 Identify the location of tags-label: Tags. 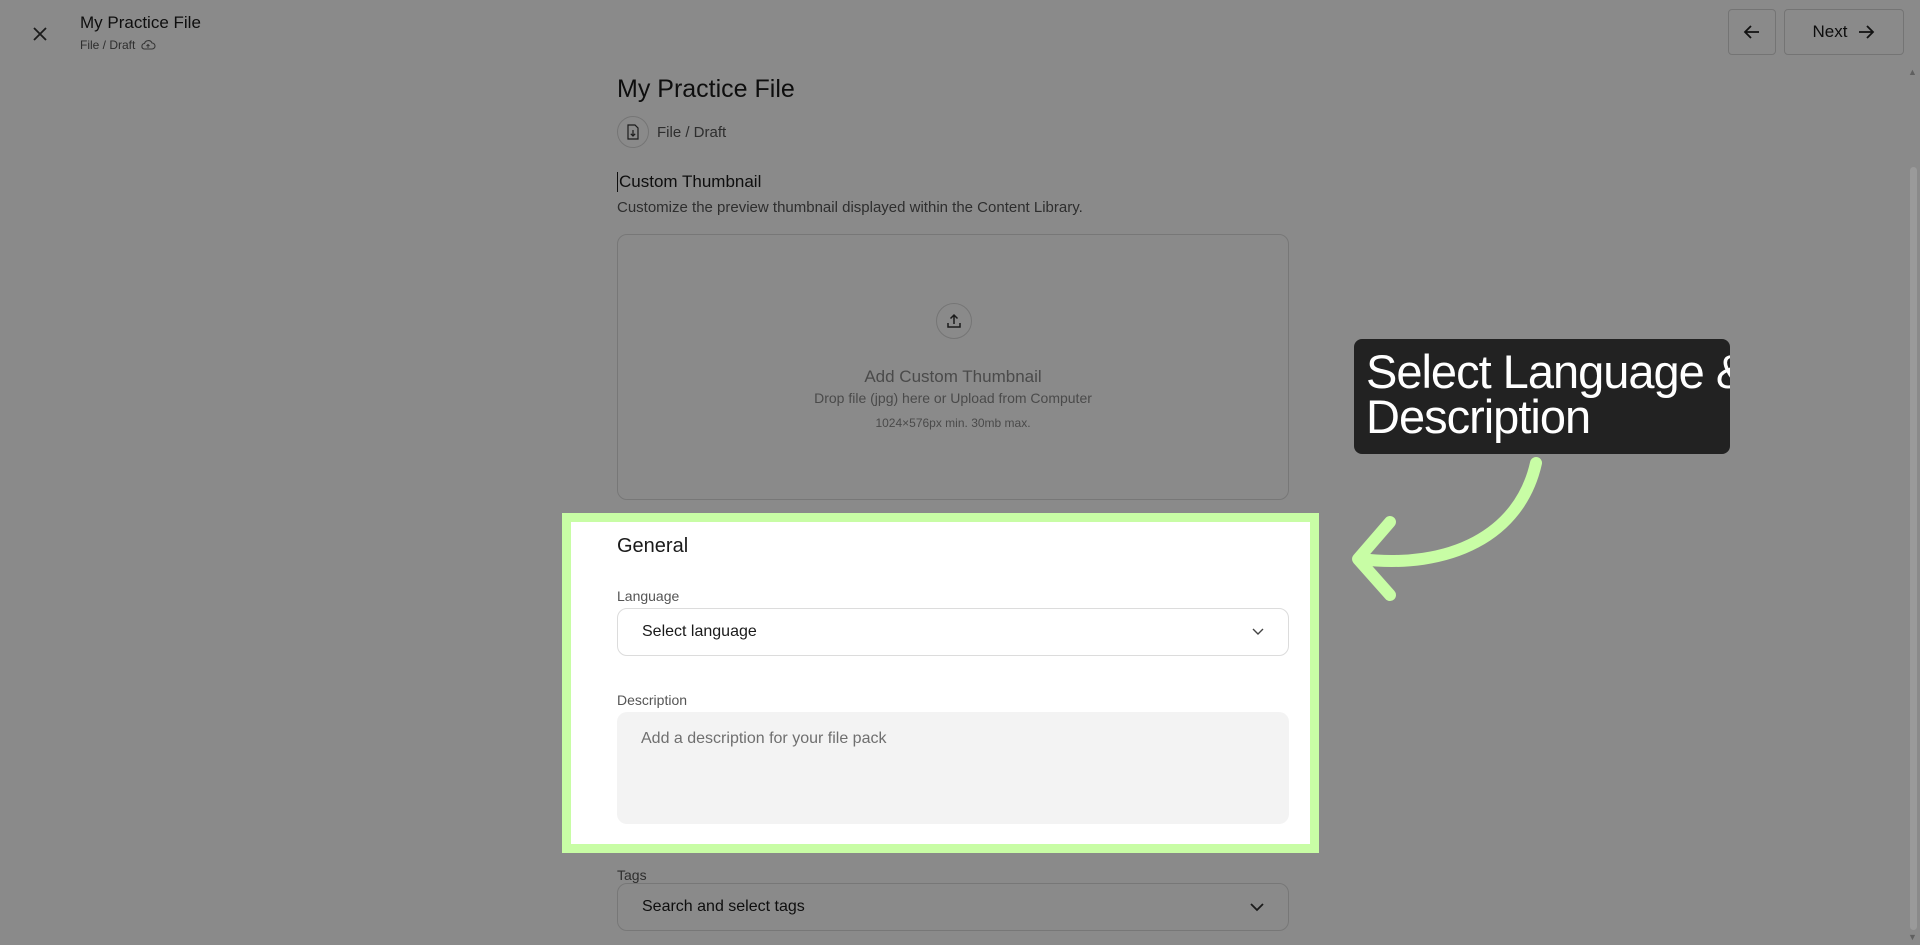
(632, 875).